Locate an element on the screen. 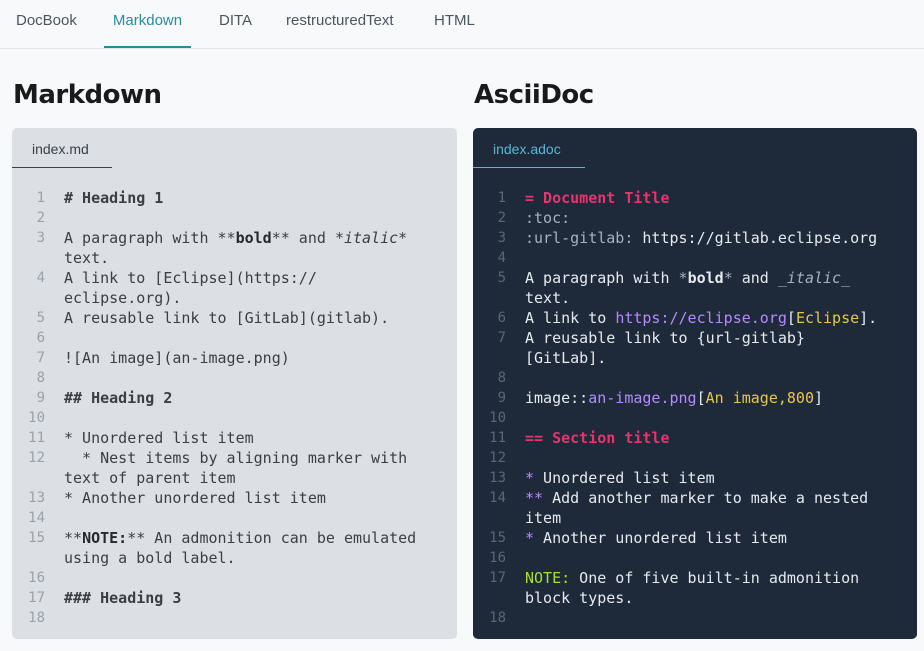 This screenshot has width=924, height=651. line-number: 6 is located at coordinates (501, 318).